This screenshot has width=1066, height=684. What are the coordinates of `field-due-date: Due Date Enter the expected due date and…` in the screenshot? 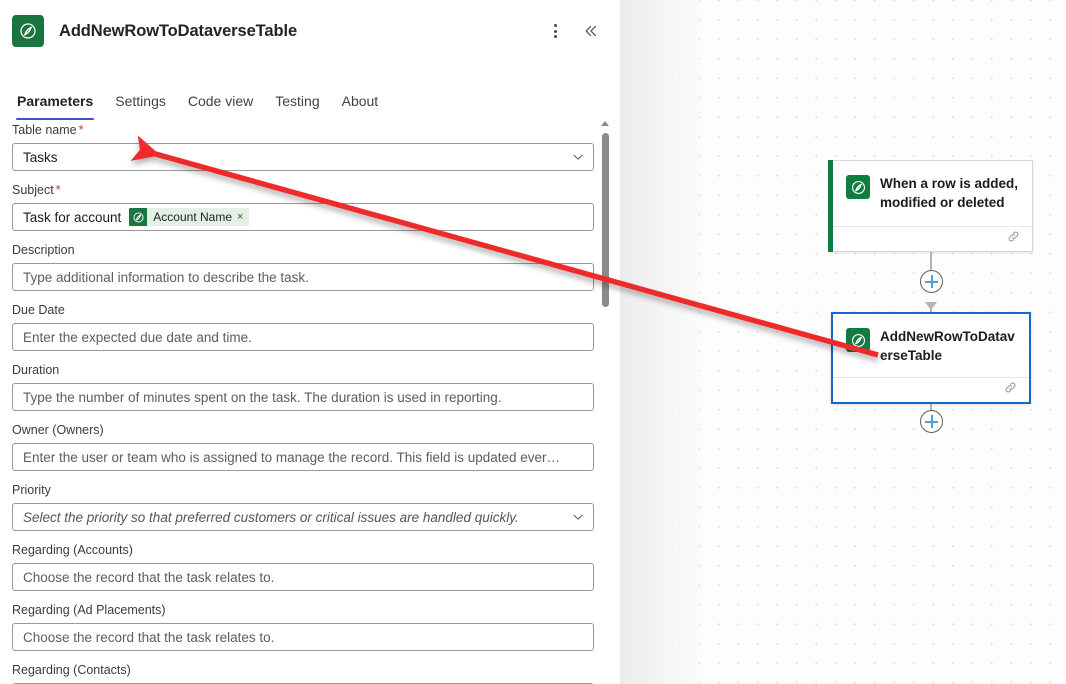 It's located at (303, 326).